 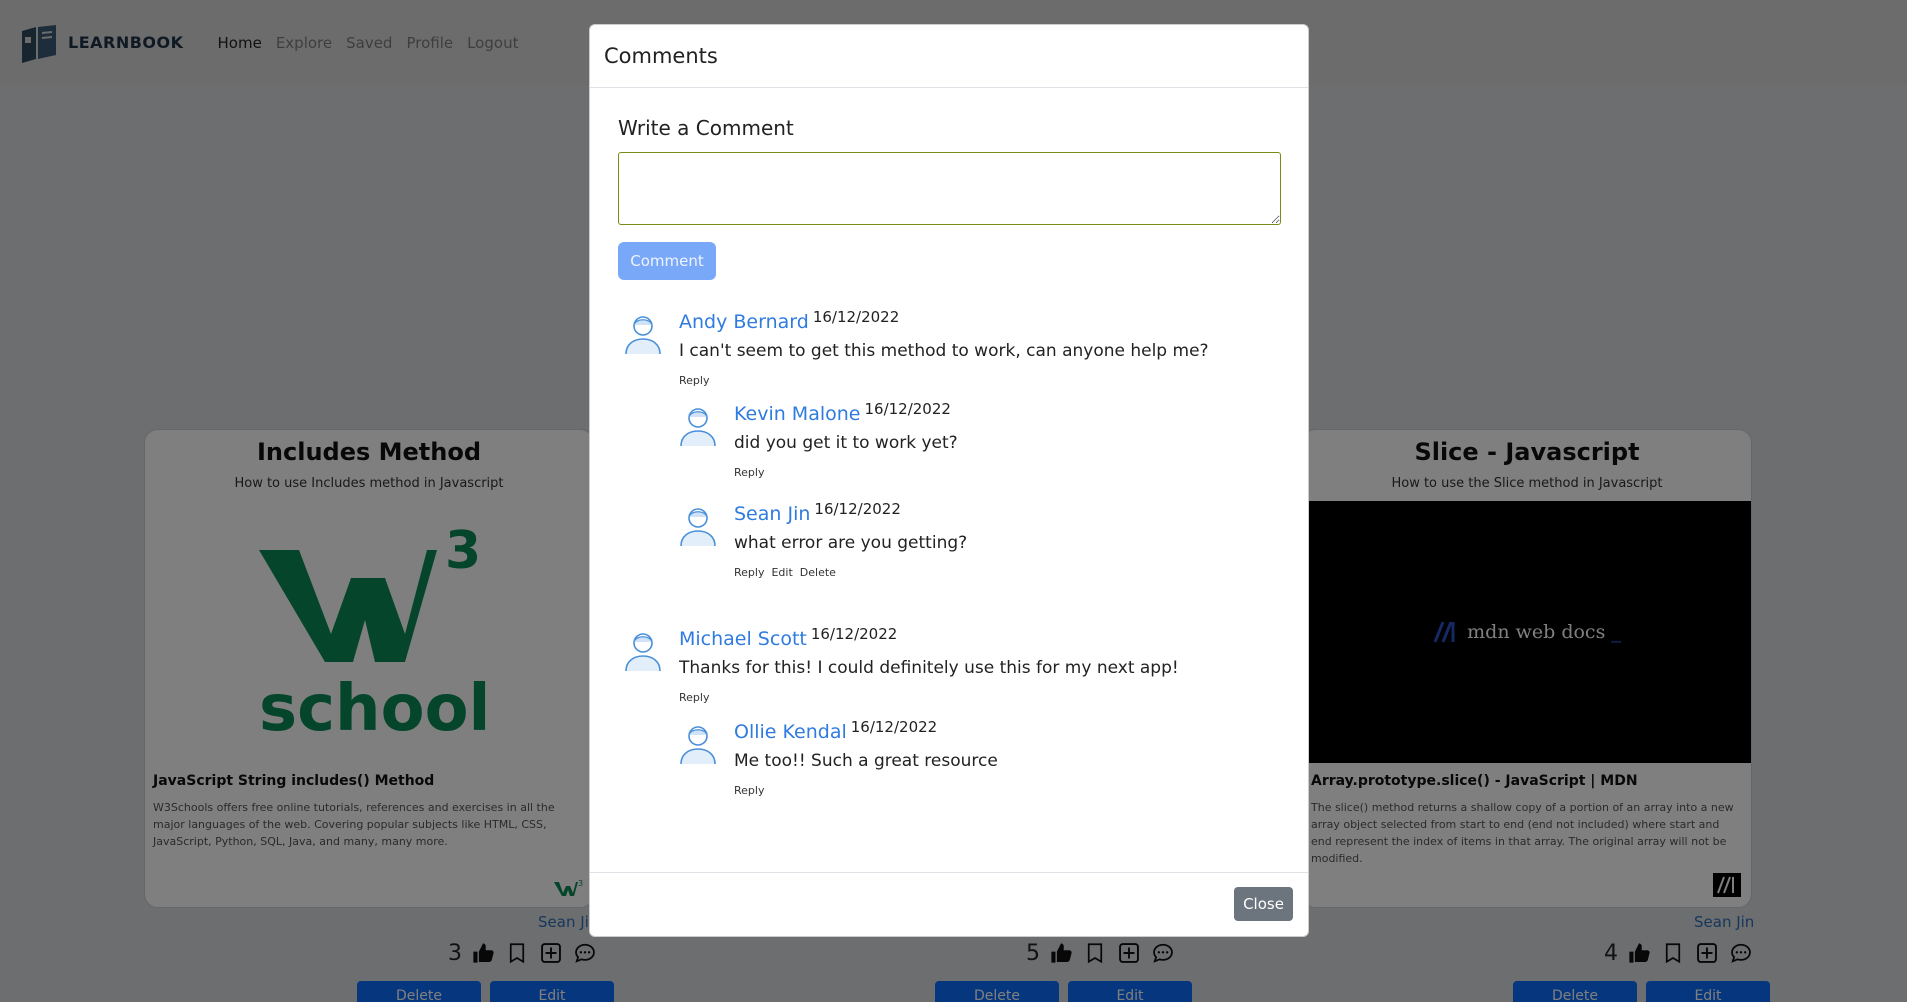 What do you see at coordinates (846, 443) in the screenshot?
I see `comment-text: did you get it to work yet?` at bounding box center [846, 443].